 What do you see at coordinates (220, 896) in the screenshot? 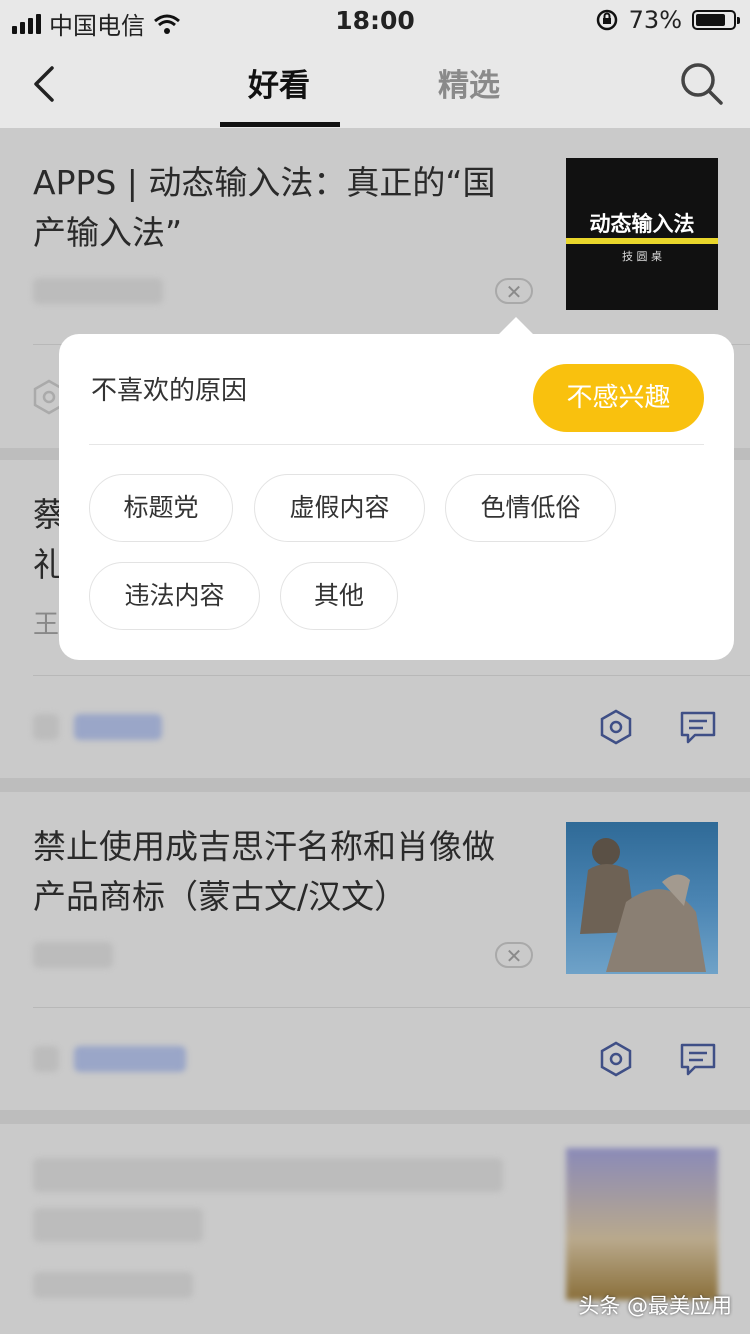
I see `article-title-line: 产品商标（蒙古文/汉文）` at bounding box center [220, 896].